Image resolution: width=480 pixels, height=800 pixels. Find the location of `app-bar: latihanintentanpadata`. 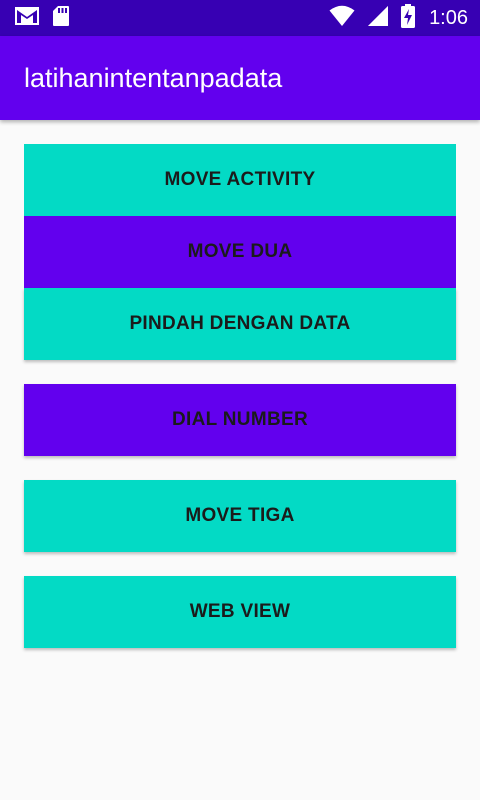

app-bar: latihanintentanpadata is located at coordinates (240, 78).